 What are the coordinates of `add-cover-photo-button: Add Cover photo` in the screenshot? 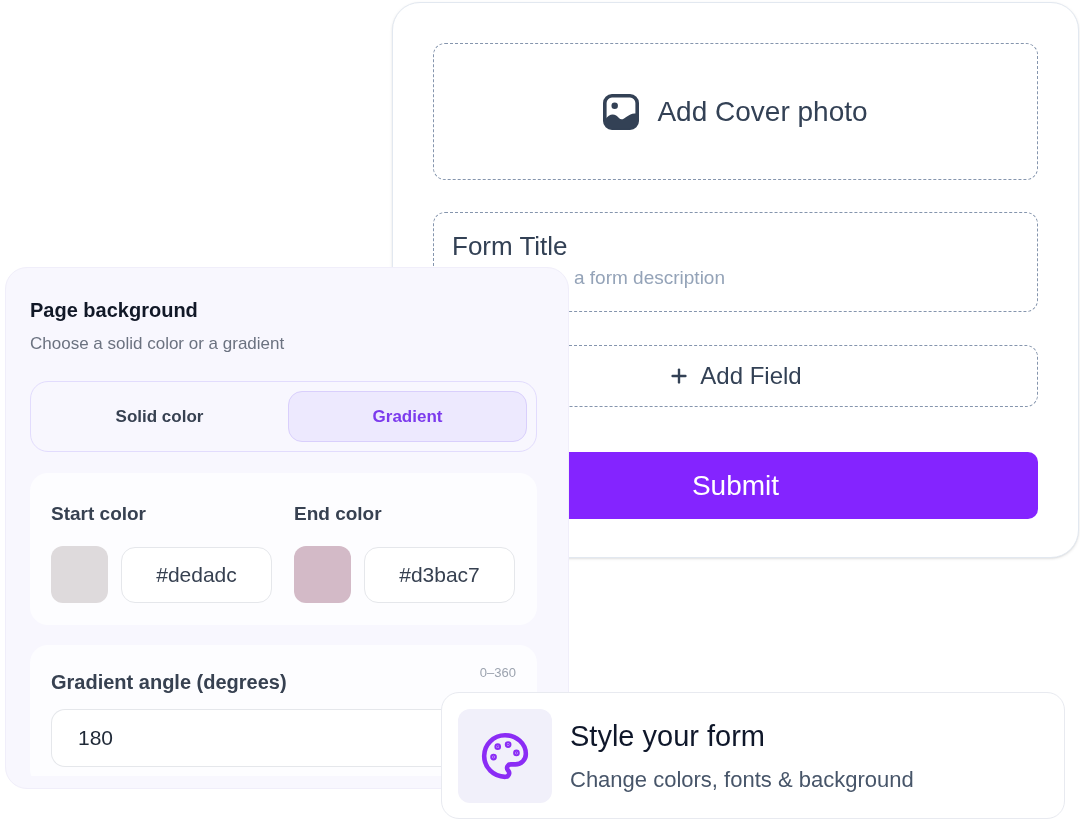 It's located at (735, 111).